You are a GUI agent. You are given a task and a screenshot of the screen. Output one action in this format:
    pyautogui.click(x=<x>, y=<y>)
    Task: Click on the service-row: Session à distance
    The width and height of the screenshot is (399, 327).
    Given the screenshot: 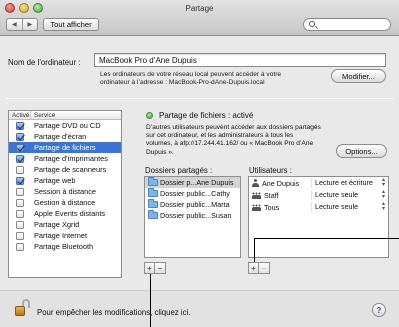 What is the action you would take?
    pyautogui.click(x=65, y=191)
    